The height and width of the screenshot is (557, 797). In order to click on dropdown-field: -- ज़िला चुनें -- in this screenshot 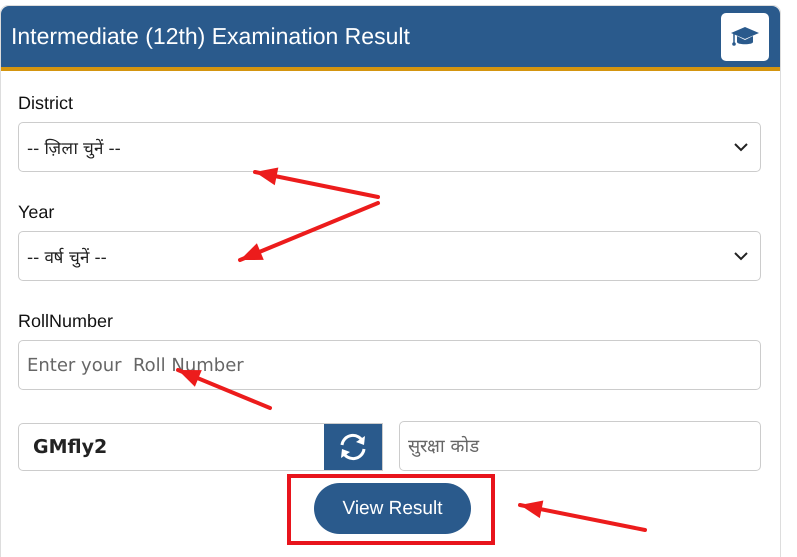, I will do `click(389, 147)`.